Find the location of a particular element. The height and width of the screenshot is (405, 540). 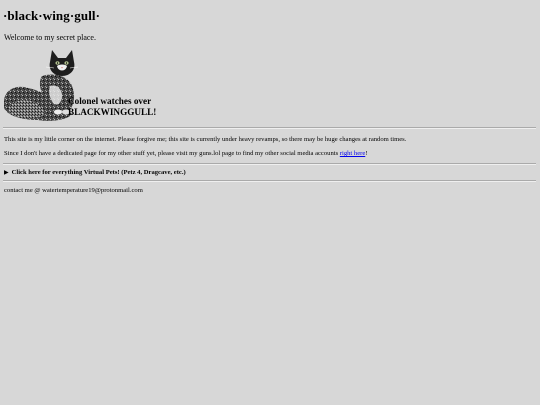

disclosure-triangle-icon: ▶ is located at coordinates (6, 173).